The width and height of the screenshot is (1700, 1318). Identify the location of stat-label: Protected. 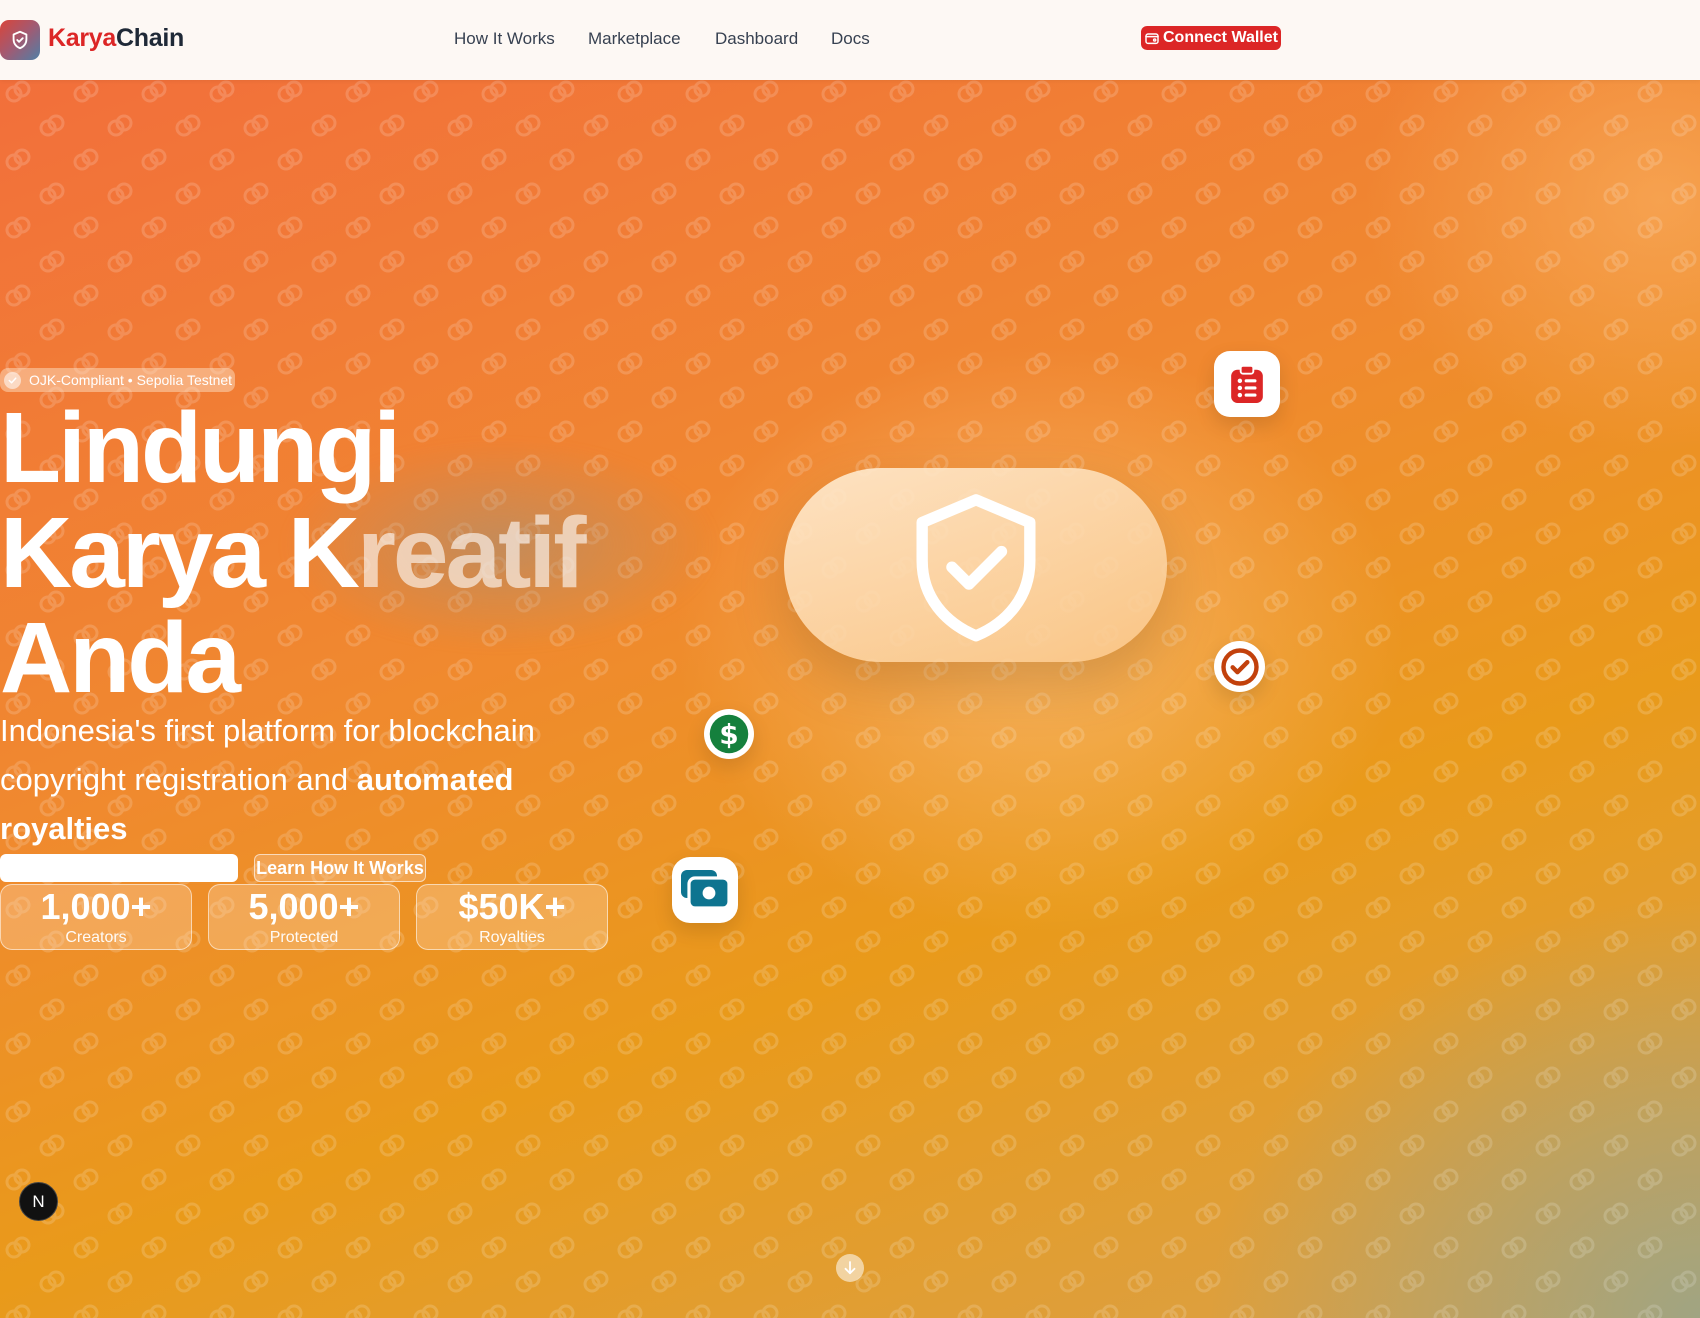
(304, 937).